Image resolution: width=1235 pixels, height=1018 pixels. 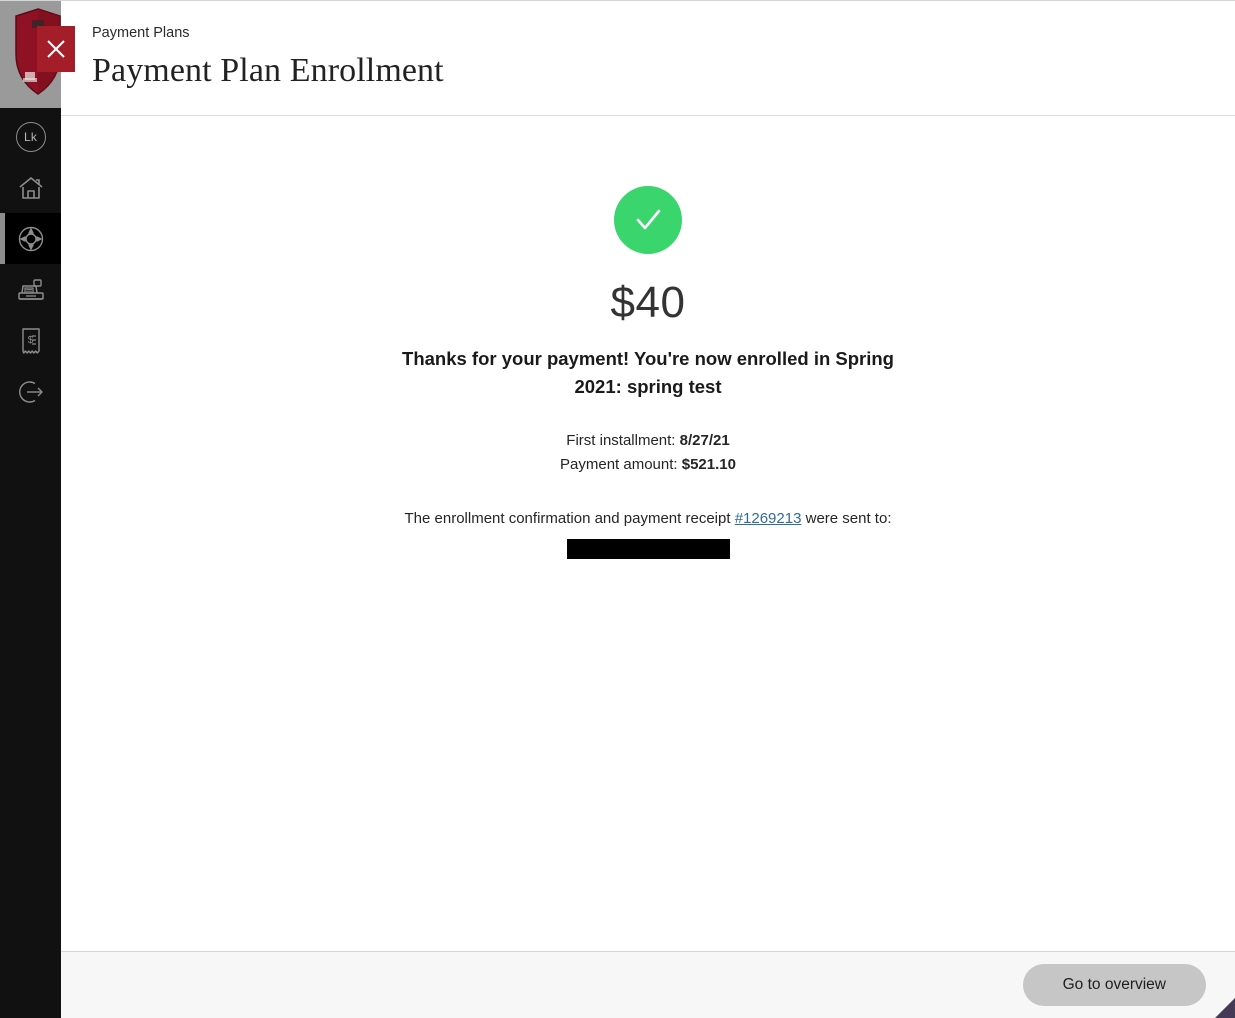 What do you see at coordinates (648, 302) in the screenshot?
I see `amount-paid: $40` at bounding box center [648, 302].